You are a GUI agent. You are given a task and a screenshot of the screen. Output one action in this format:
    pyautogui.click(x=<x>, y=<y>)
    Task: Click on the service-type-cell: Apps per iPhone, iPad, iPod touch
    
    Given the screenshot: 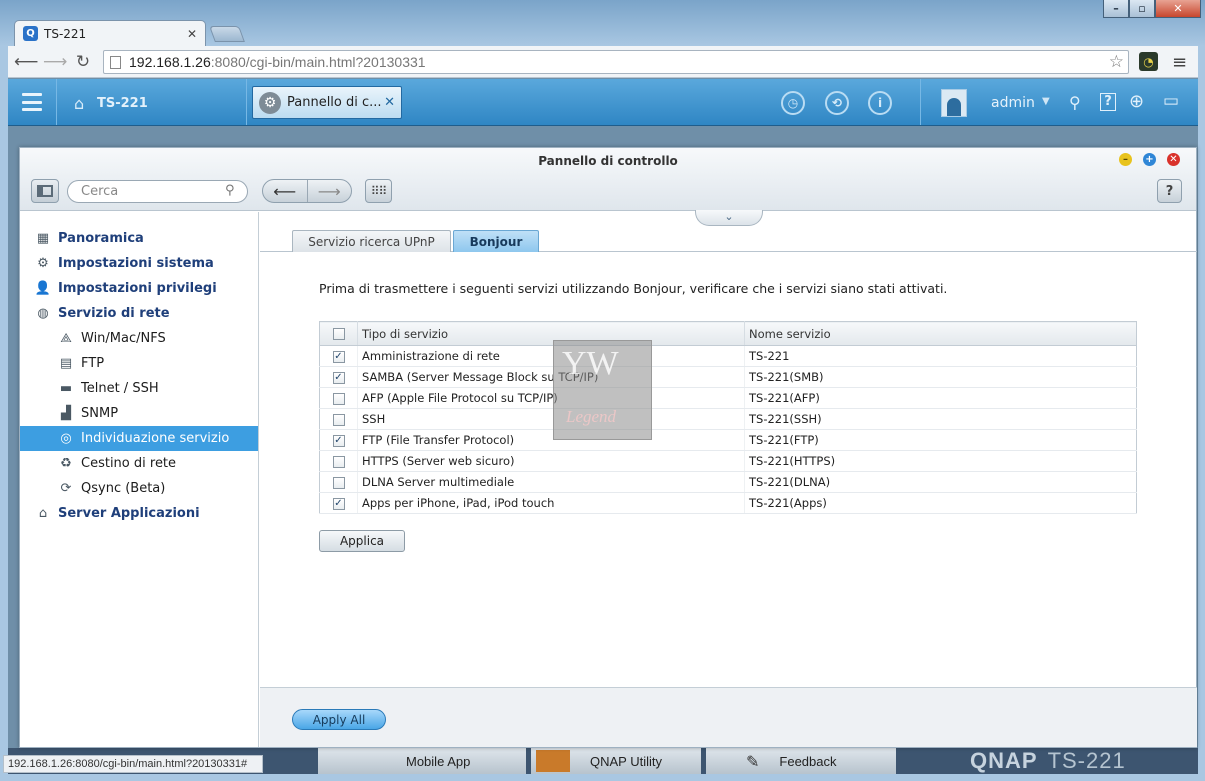 What is the action you would take?
    pyautogui.click(x=551, y=503)
    